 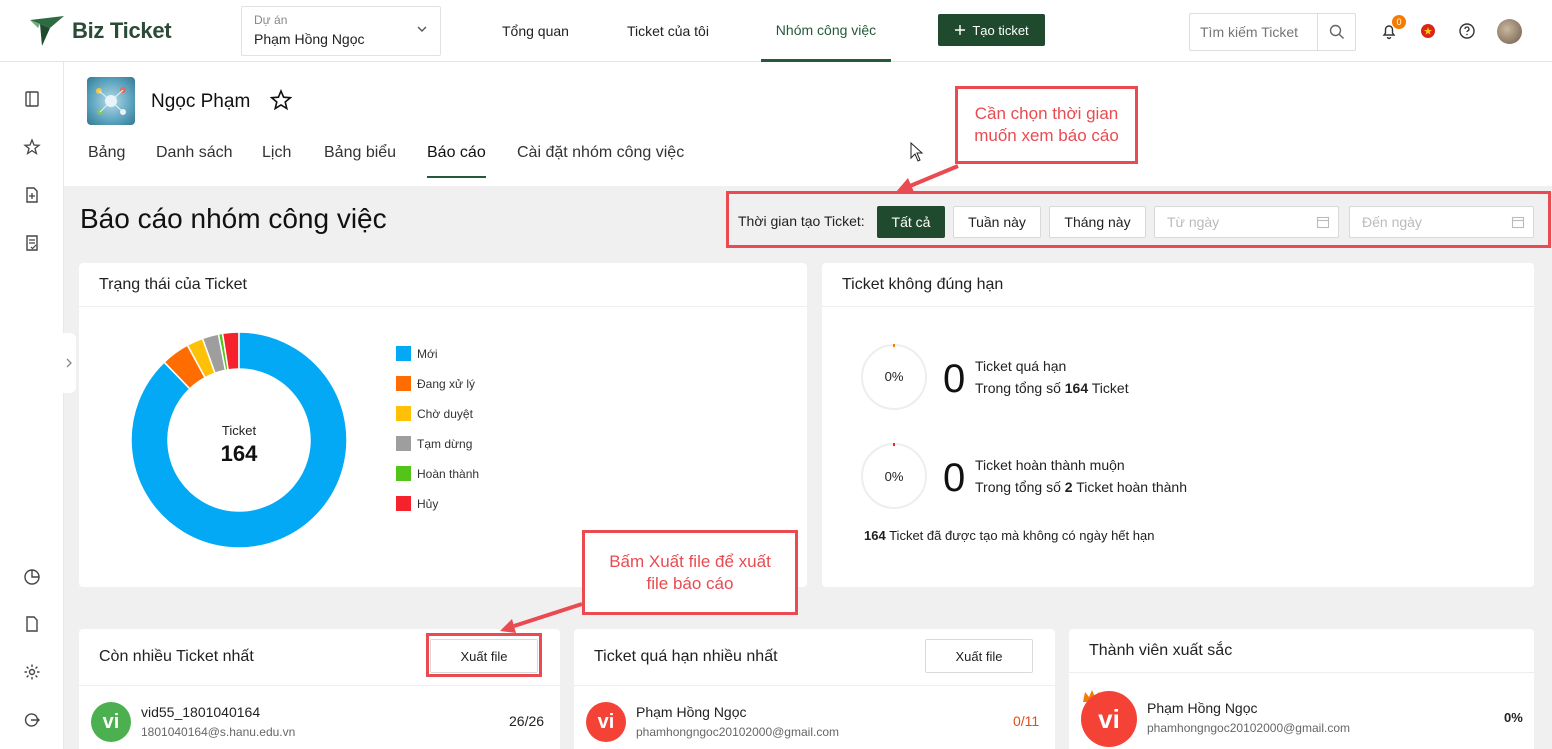 What do you see at coordinates (484, 655) in the screenshot?
I see `export-highlight-box` at bounding box center [484, 655].